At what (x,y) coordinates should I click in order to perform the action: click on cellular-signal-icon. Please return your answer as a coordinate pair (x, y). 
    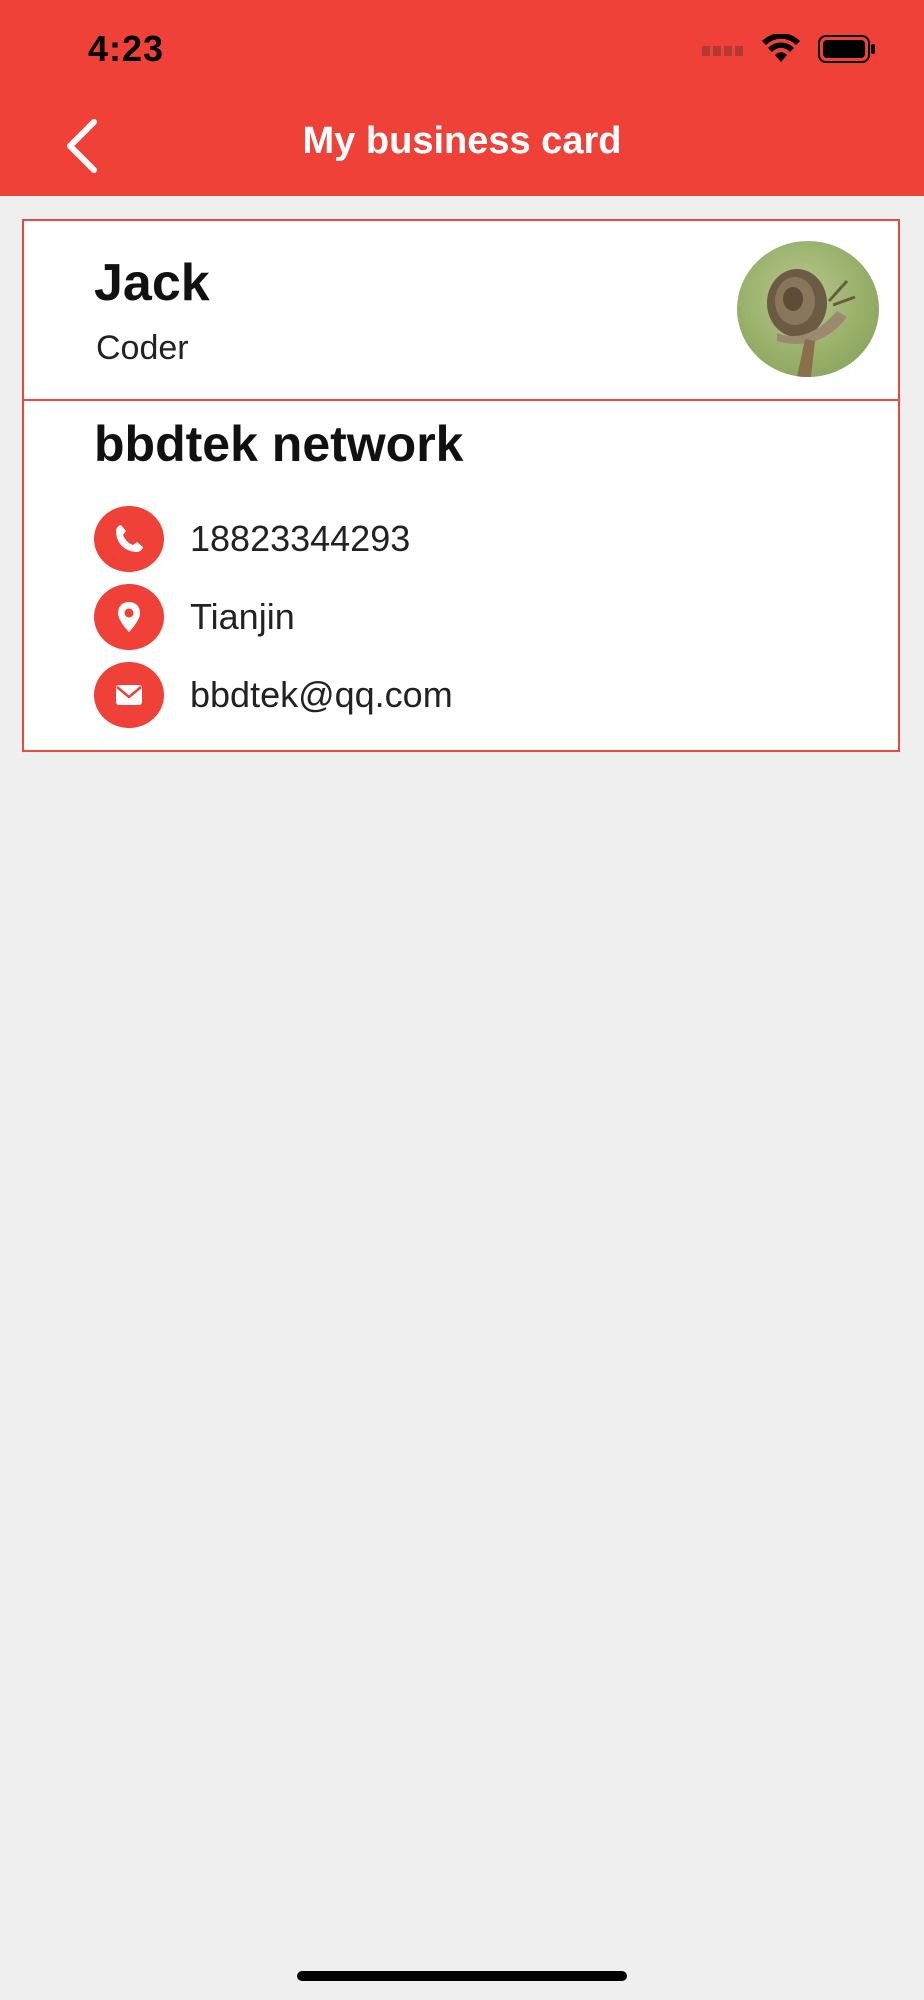
    Looking at the image, I should click on (723, 51).